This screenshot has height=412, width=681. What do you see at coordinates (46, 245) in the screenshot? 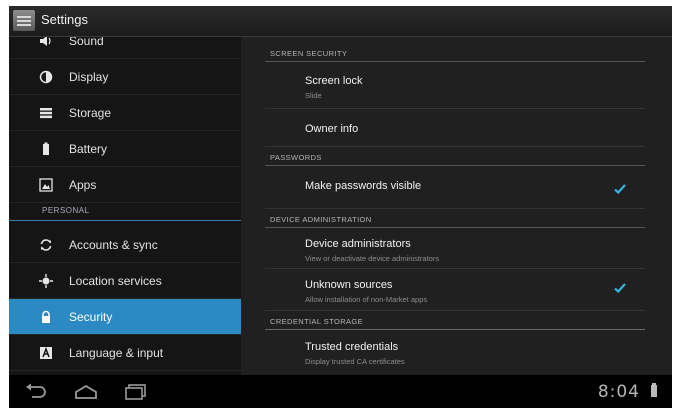
I see `sync-icon` at bounding box center [46, 245].